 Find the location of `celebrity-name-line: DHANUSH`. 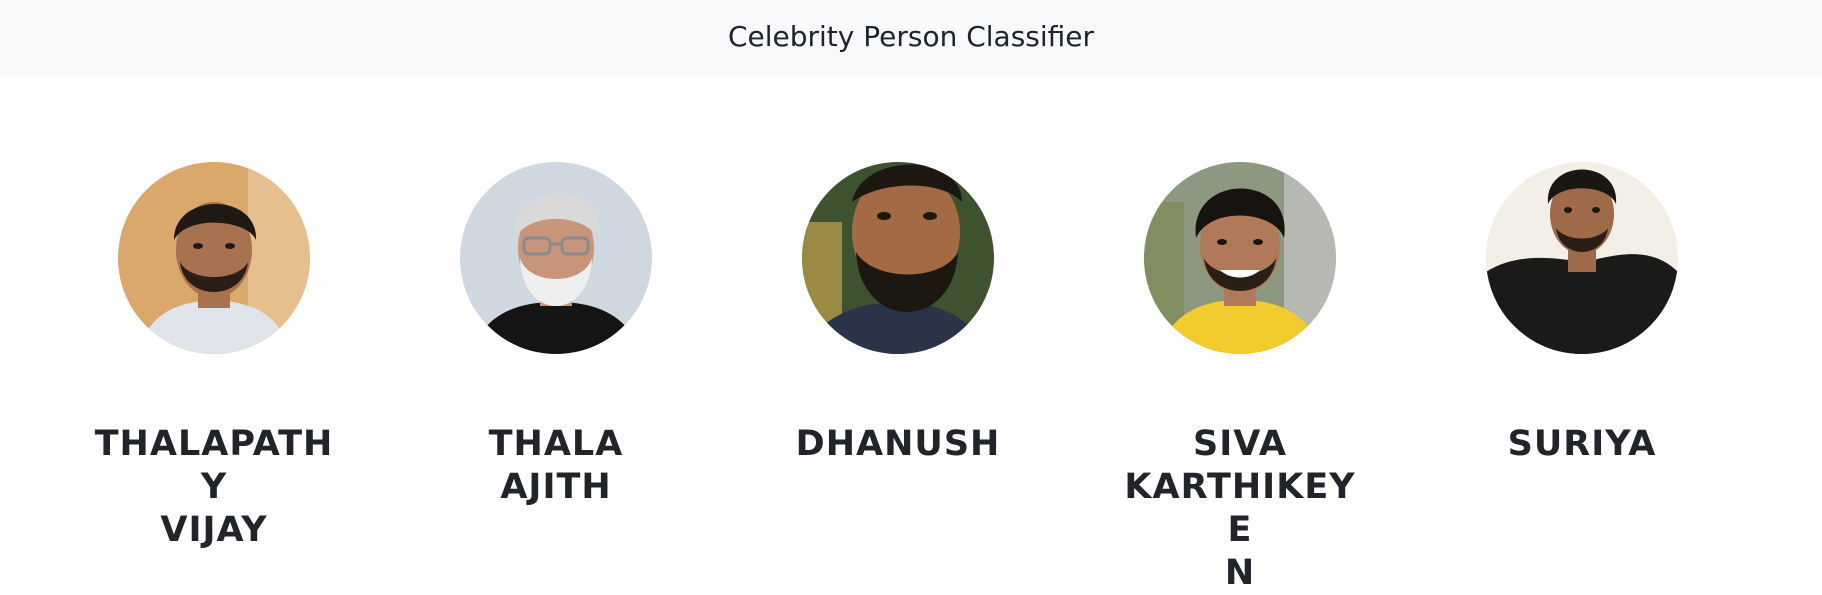

celebrity-name-line: DHANUSH is located at coordinates (898, 444).